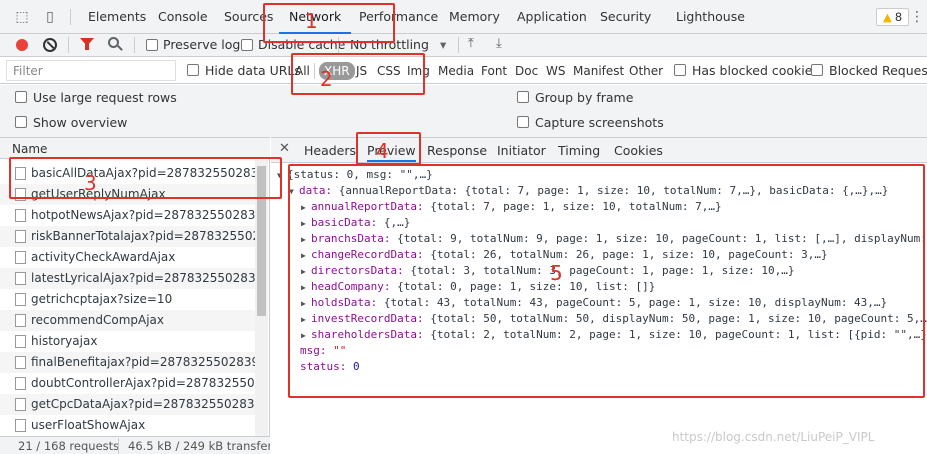 The height and width of the screenshot is (454, 927). I want to click on warning-icon: ▲, so click(887, 17).